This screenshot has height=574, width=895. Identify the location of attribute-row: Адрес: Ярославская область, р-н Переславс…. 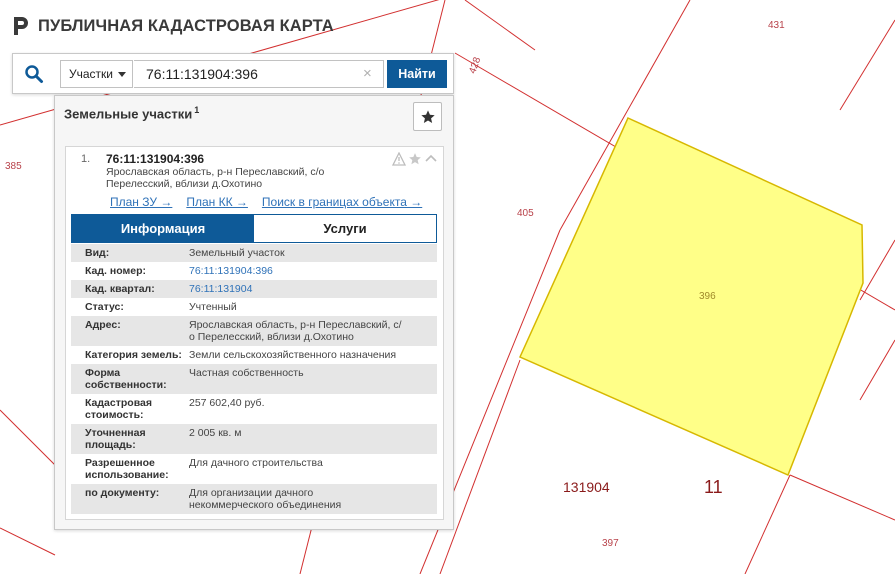
(254, 331).